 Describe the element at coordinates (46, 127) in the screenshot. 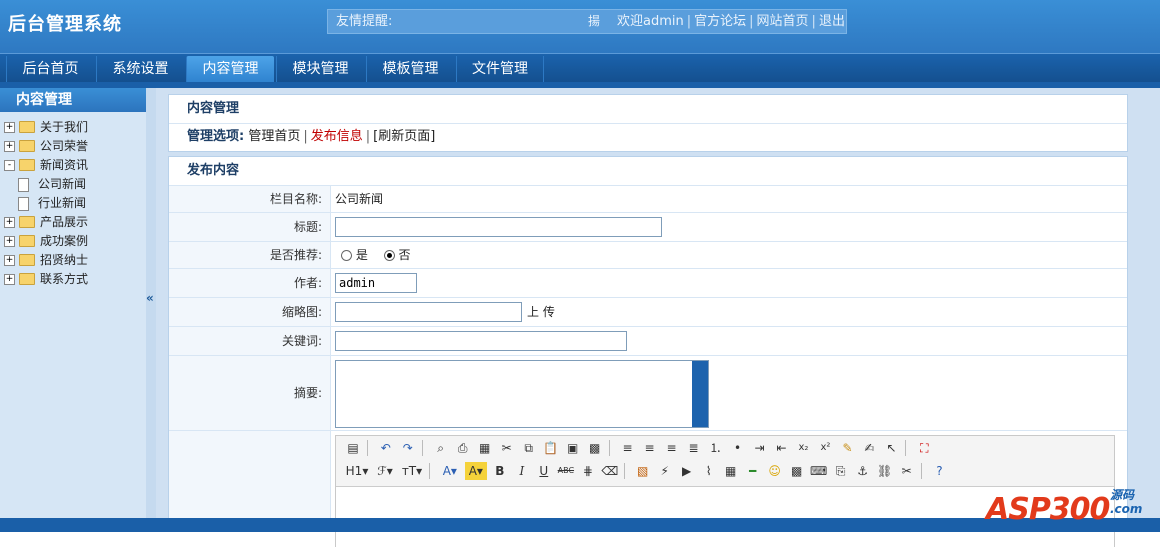

I see `tree-item-about: + 关于我们` at that location.